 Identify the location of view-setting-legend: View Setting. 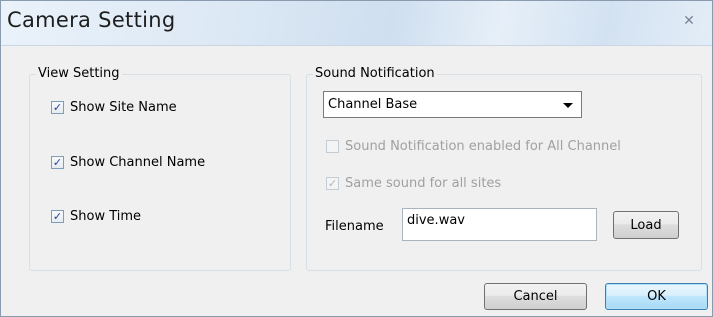
(79, 74).